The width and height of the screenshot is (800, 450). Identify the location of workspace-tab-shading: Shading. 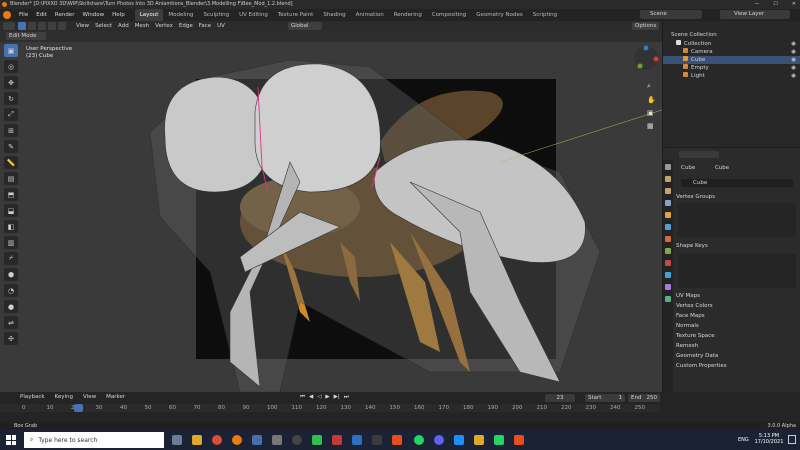
(334, 15).